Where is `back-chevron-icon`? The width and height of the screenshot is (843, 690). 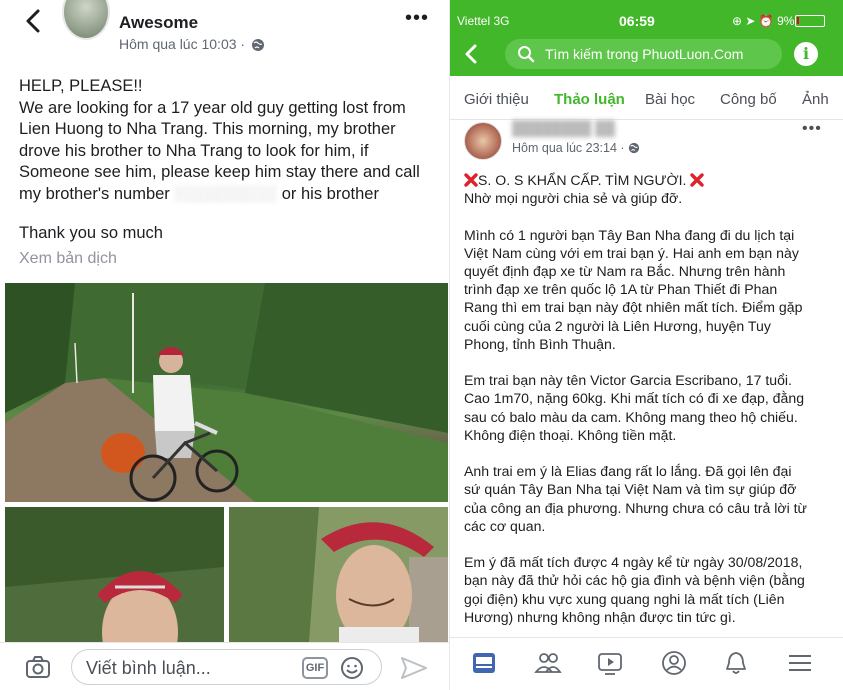
back-chevron-icon is located at coordinates (33, 21).